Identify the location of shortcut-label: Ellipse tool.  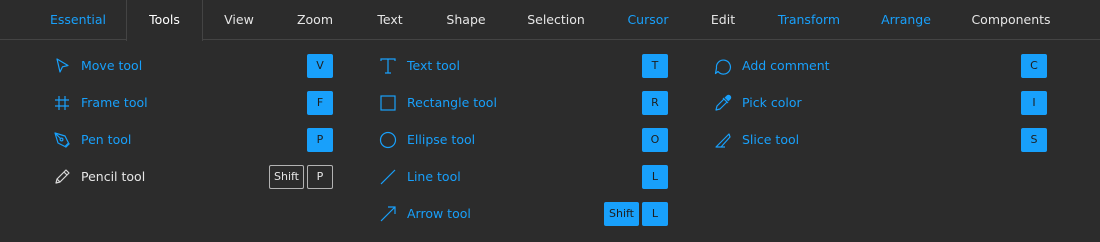
(441, 139).